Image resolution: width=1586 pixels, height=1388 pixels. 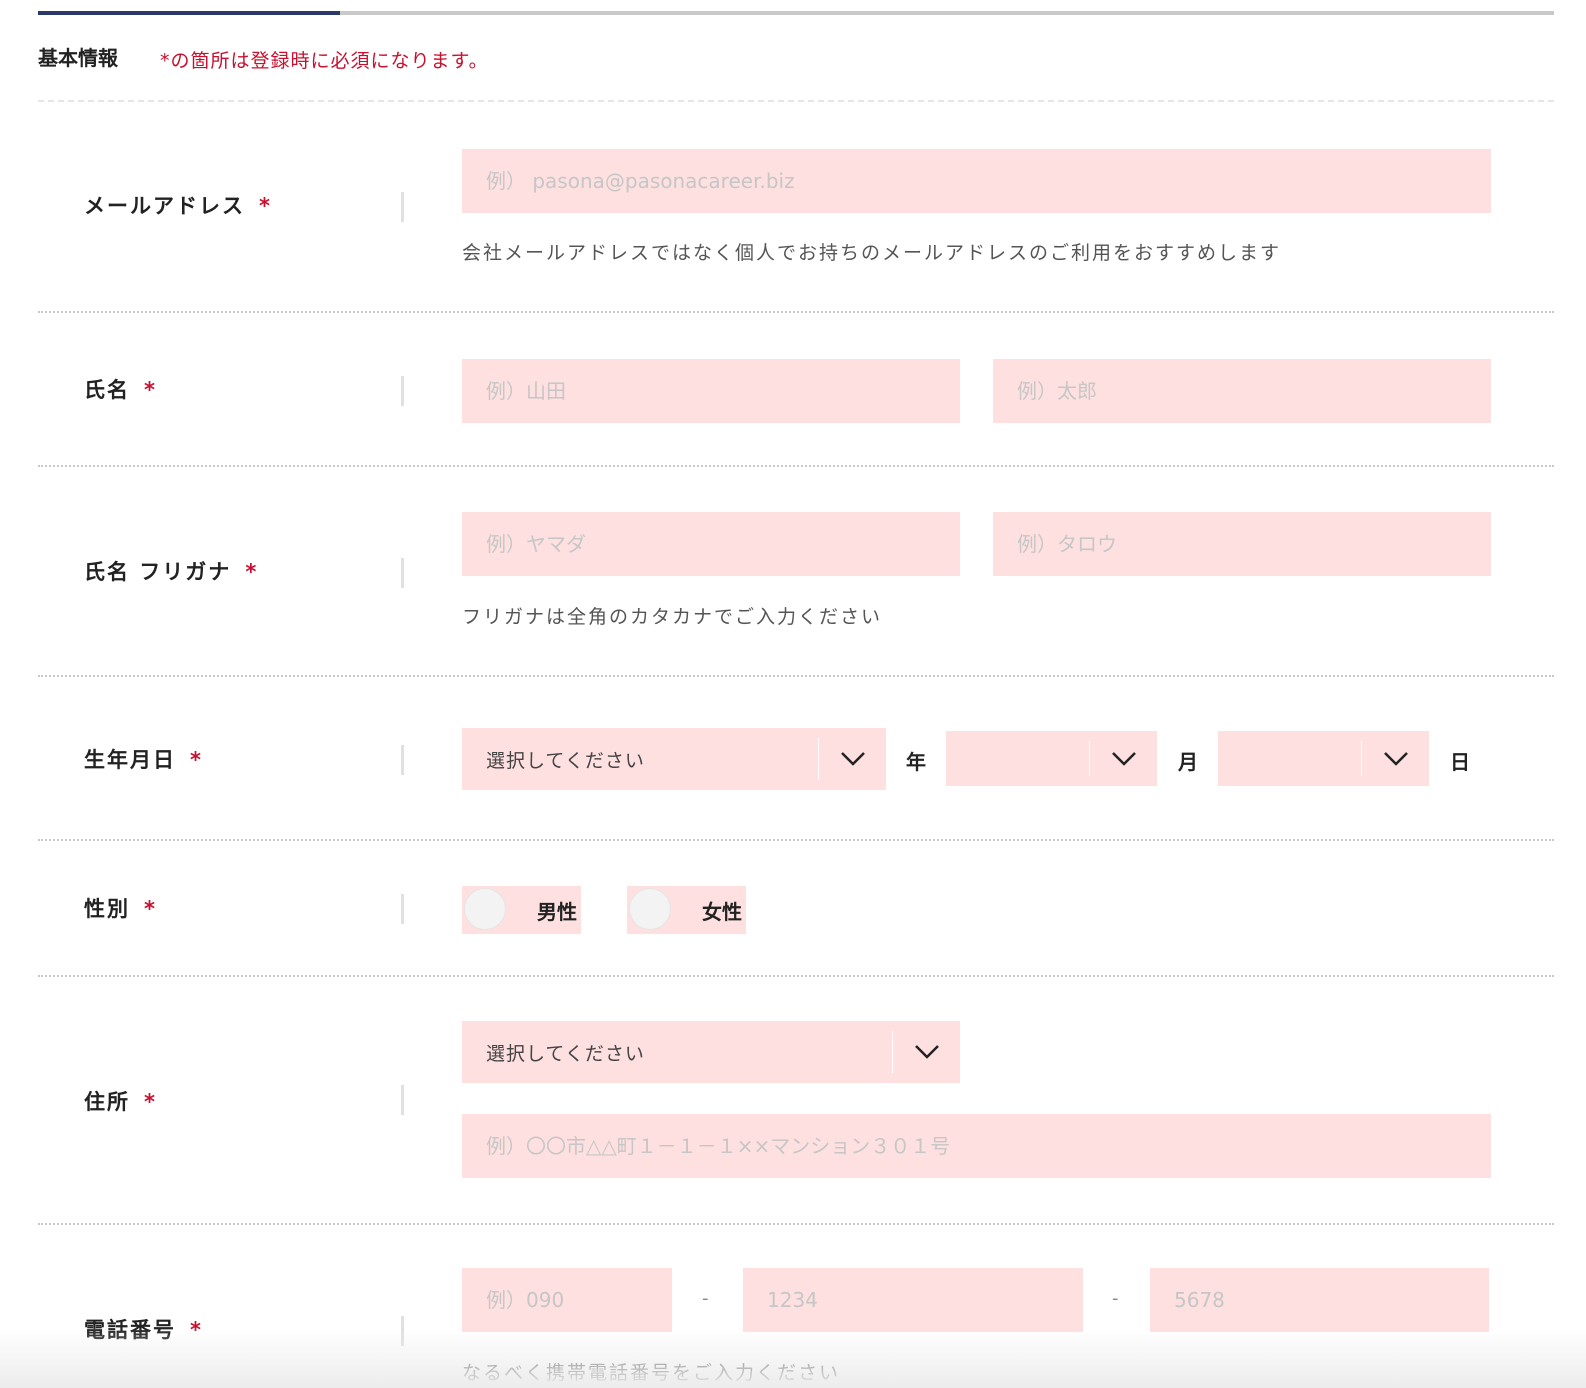 What do you see at coordinates (722, 911) in the screenshot?
I see `gender-female-label: 女性` at bounding box center [722, 911].